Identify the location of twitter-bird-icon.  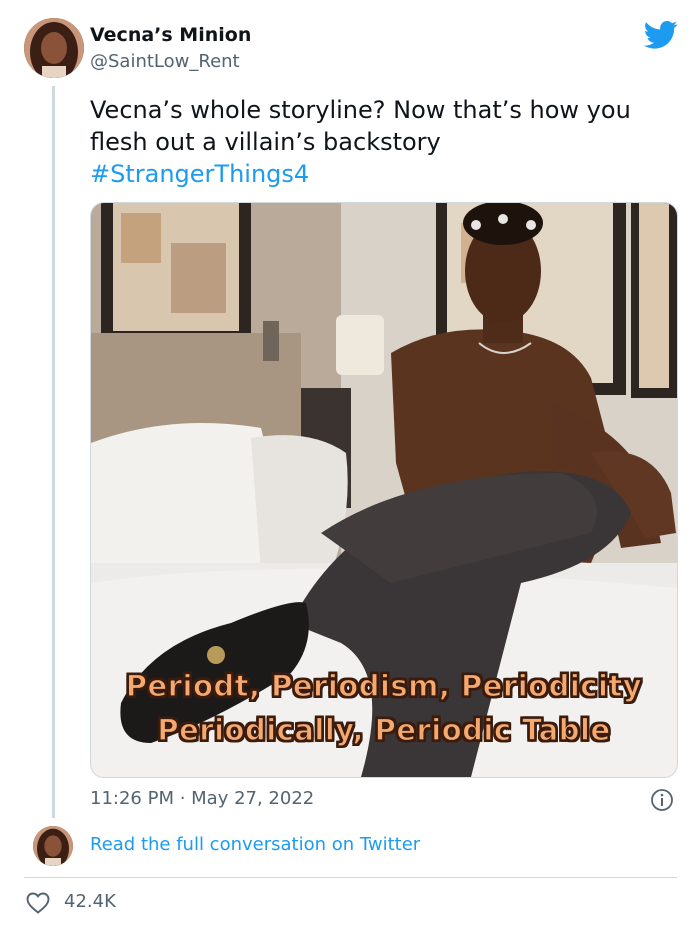
(660, 35).